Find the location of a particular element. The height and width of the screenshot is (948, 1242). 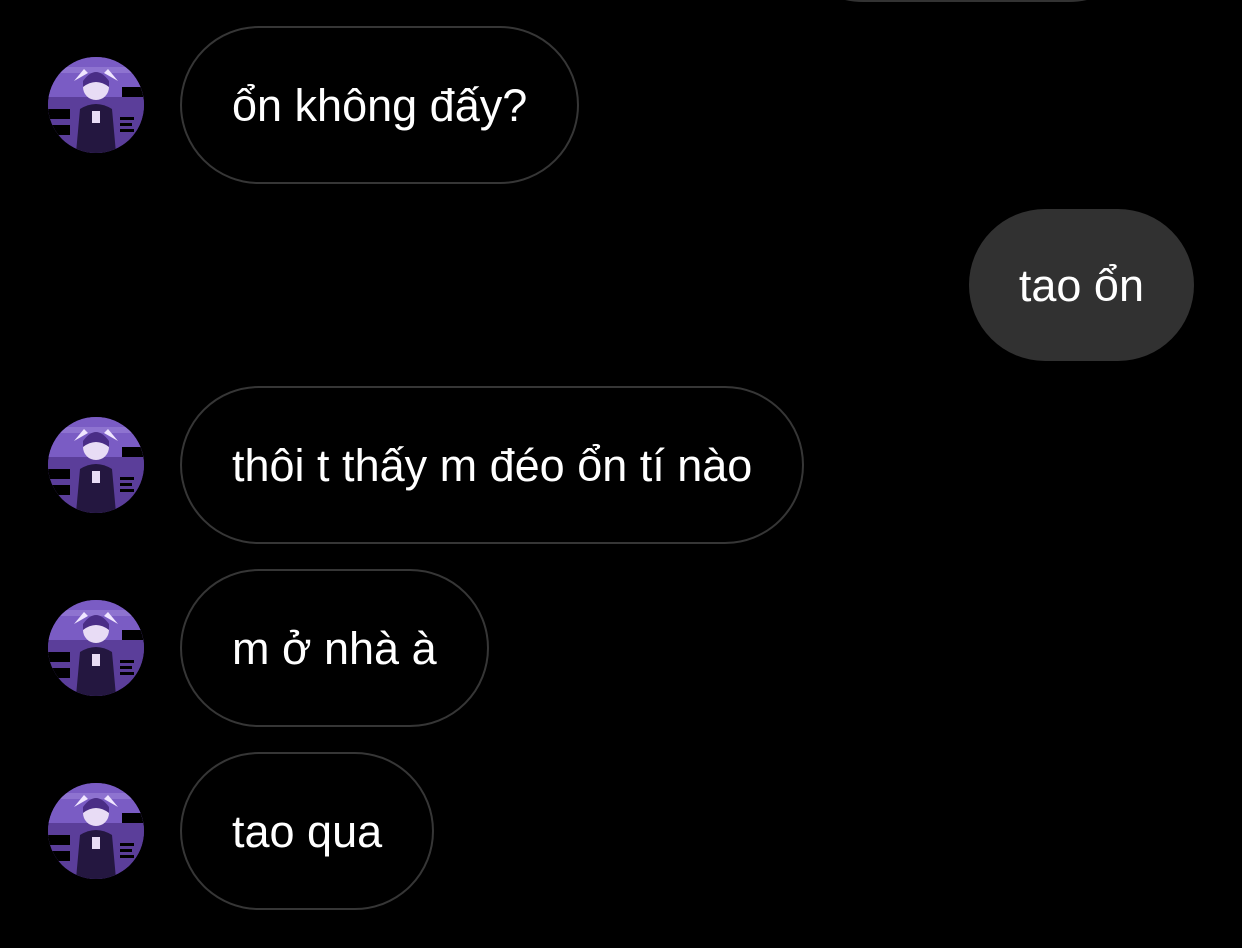

message-text: thôi t thấy m đéo ổn tí nào is located at coordinates (492, 465).